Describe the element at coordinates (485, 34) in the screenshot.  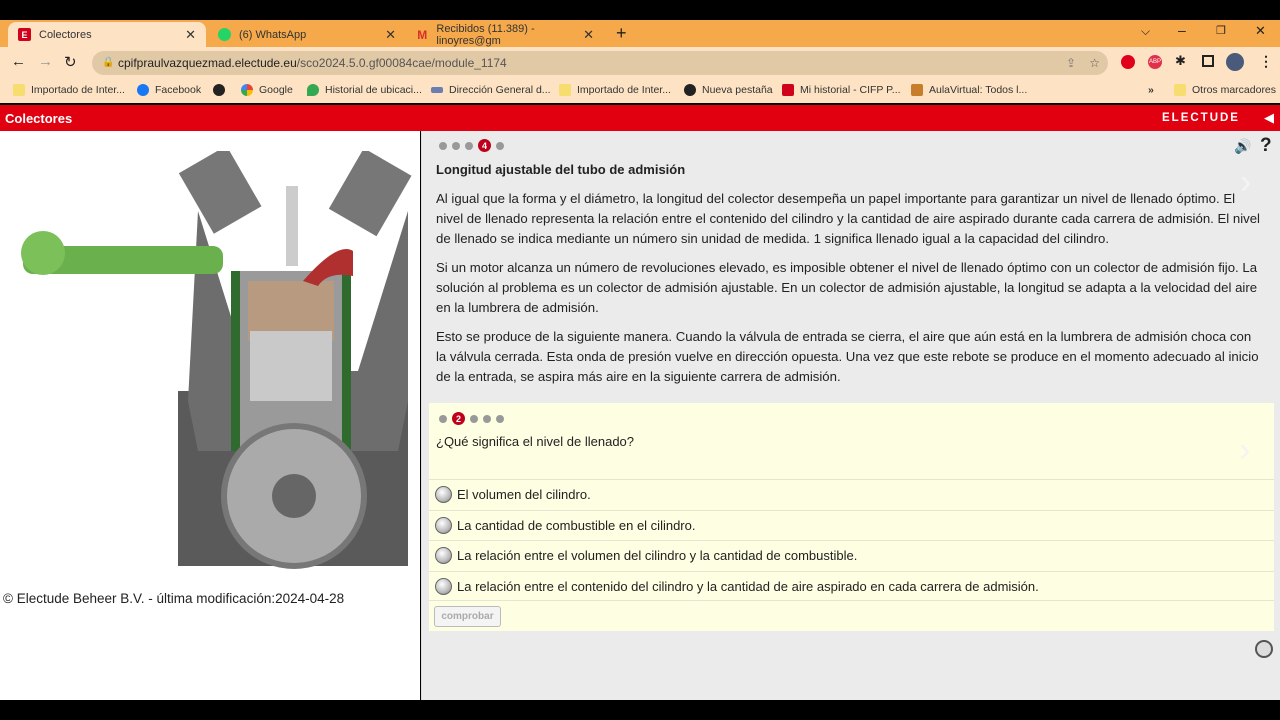
I see `tab-label: Recibidos (11.389) - linoyres@gm` at that location.